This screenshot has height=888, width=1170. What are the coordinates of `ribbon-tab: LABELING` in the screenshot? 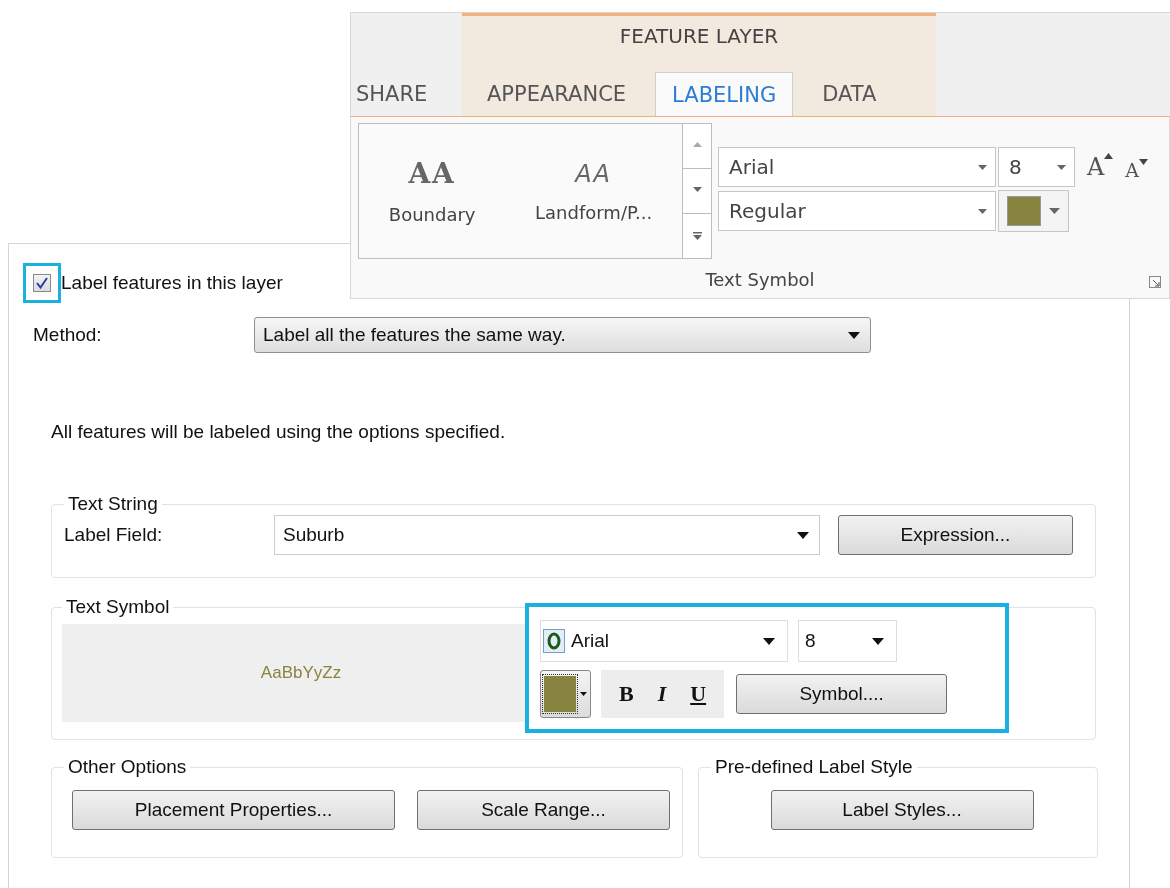 It's located at (724, 94).